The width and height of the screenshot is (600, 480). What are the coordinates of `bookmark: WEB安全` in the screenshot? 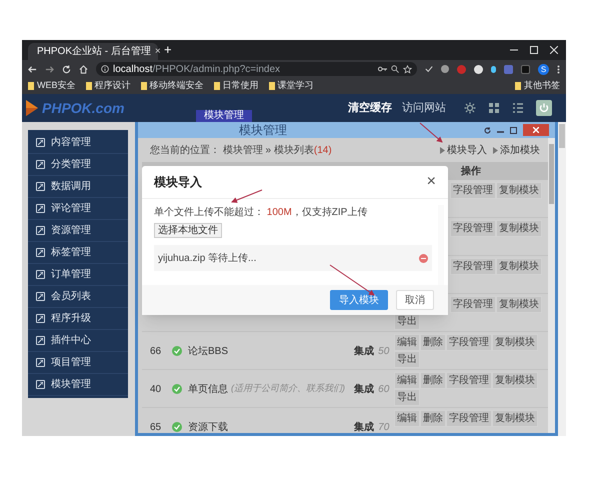 It's located at (52, 86).